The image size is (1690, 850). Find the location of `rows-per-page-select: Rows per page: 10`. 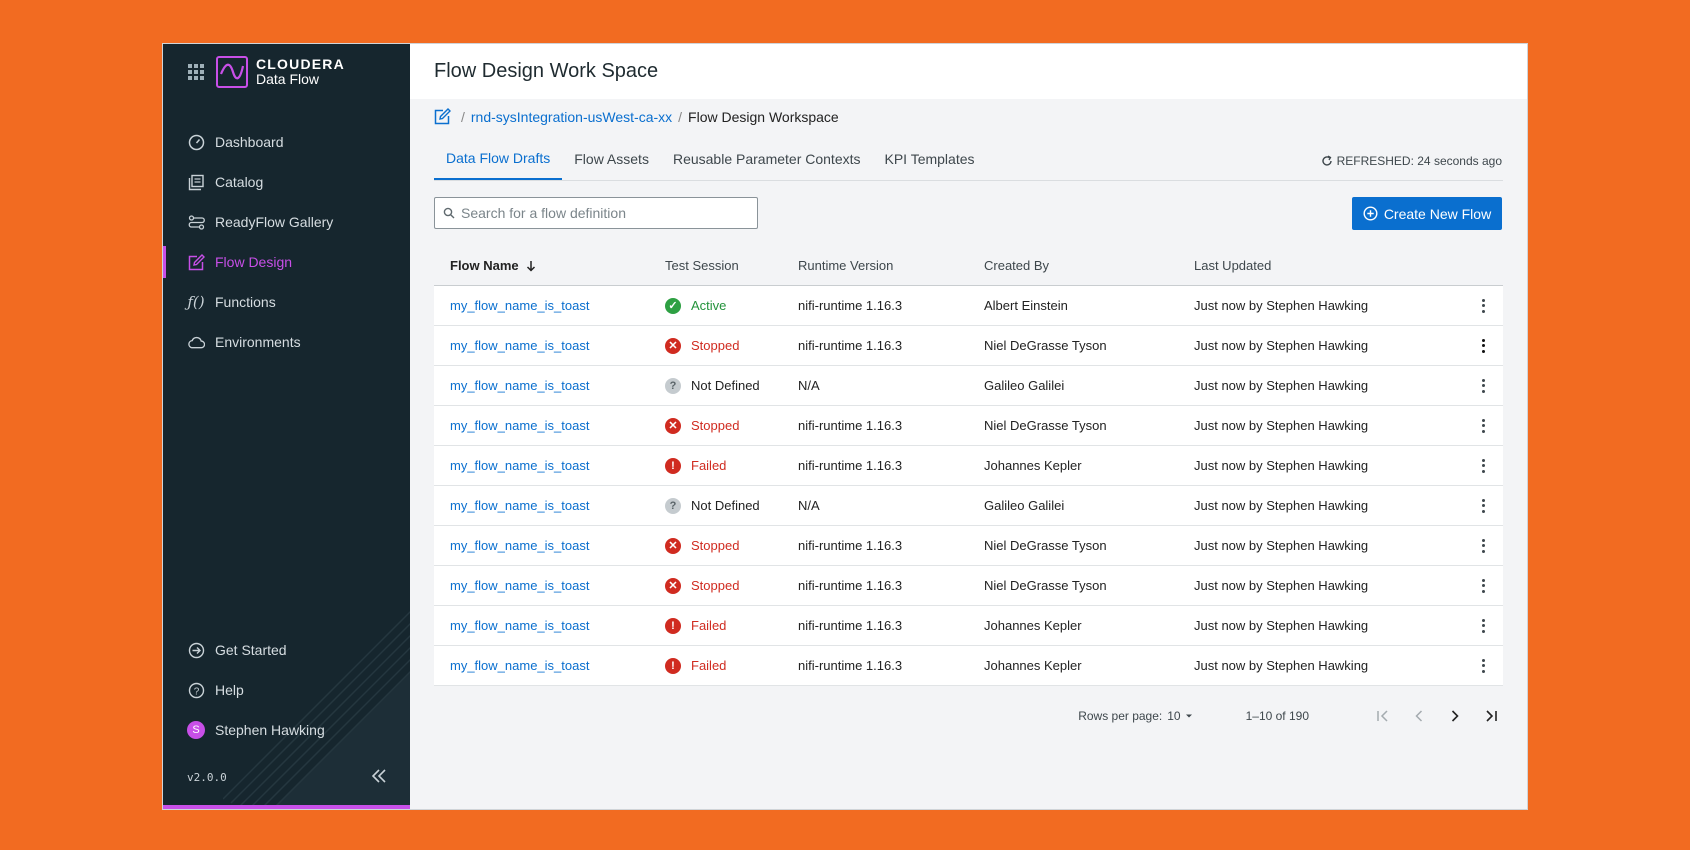

rows-per-page-select: Rows per page: 10 is located at coordinates (1135, 716).